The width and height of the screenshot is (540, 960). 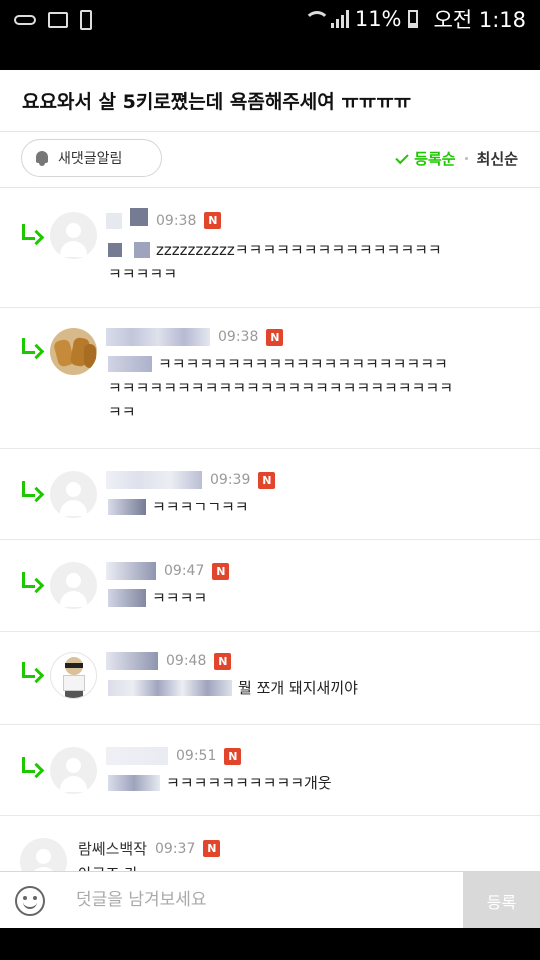 I want to click on comment-text-line: 뭘 쪼개 돼지새끼야, so click(x=298, y=688).